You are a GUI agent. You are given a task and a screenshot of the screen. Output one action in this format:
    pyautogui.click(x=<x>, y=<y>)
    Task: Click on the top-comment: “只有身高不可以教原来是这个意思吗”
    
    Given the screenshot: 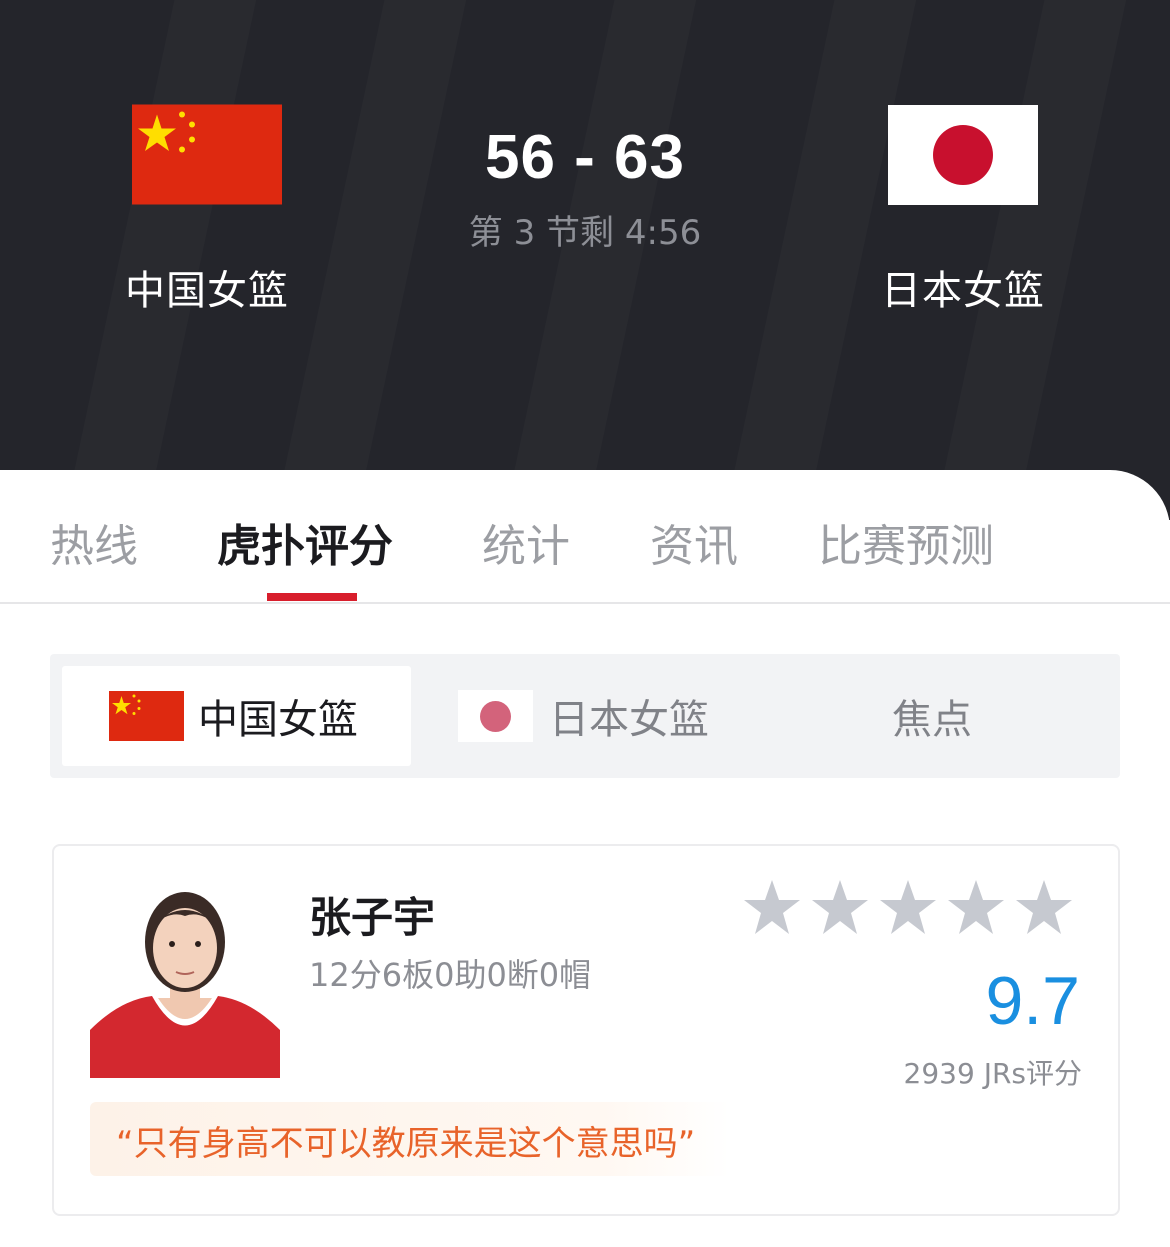 What is the action you would take?
    pyautogui.click(x=410, y=1139)
    